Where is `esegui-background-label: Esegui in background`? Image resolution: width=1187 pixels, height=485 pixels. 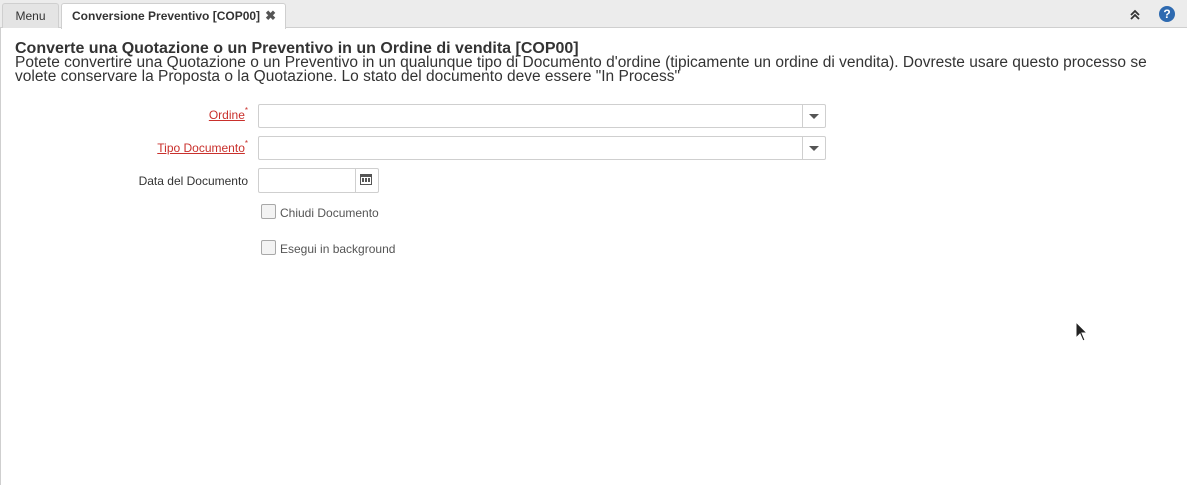
esegui-background-label: Esegui in background is located at coordinates (337, 249).